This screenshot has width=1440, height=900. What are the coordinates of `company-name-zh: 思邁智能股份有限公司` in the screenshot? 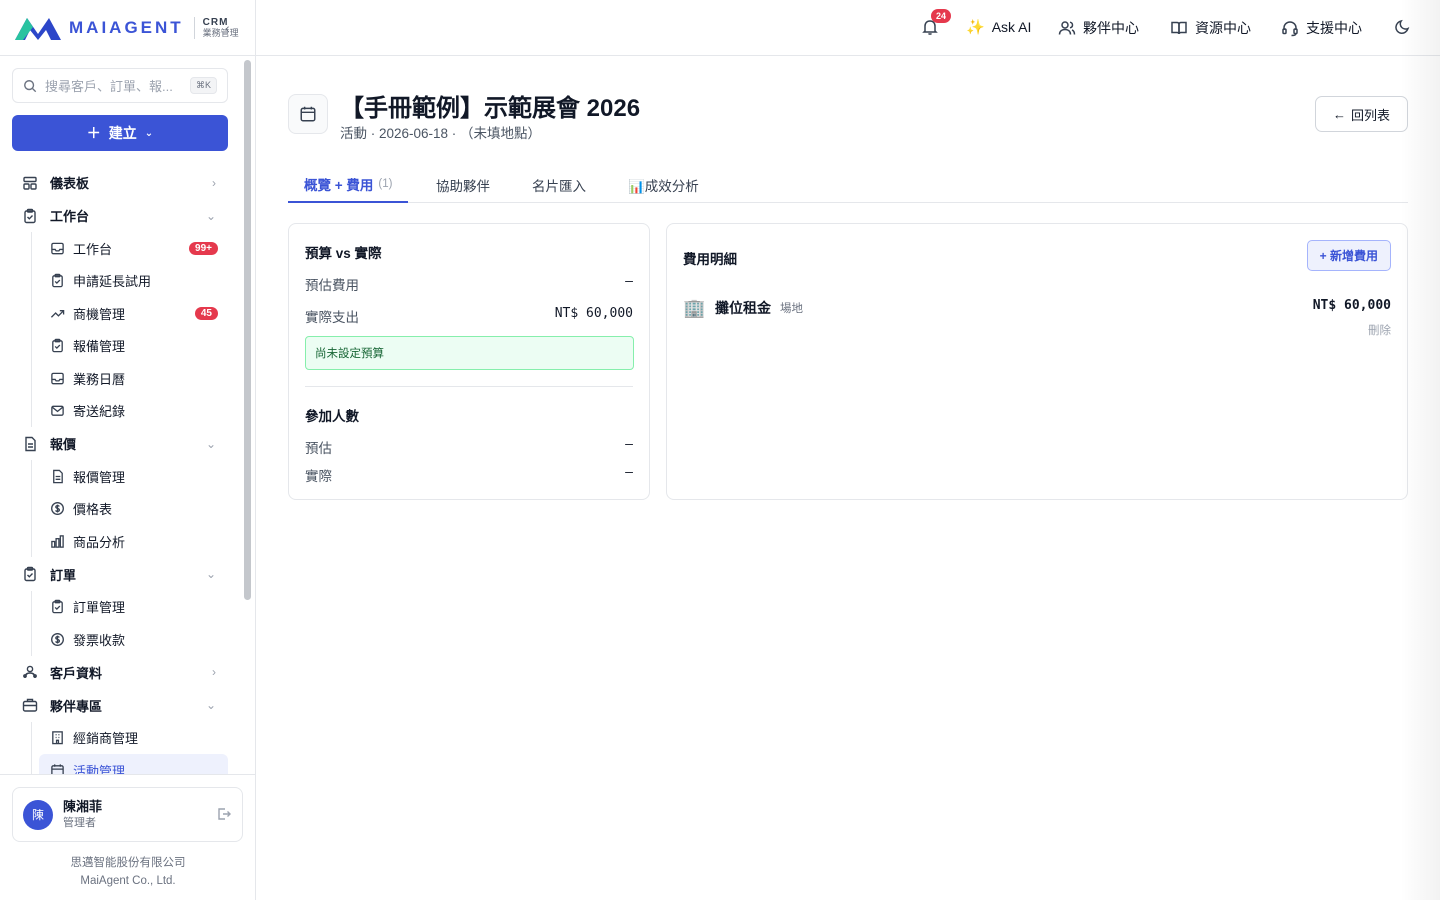 It's located at (128, 863).